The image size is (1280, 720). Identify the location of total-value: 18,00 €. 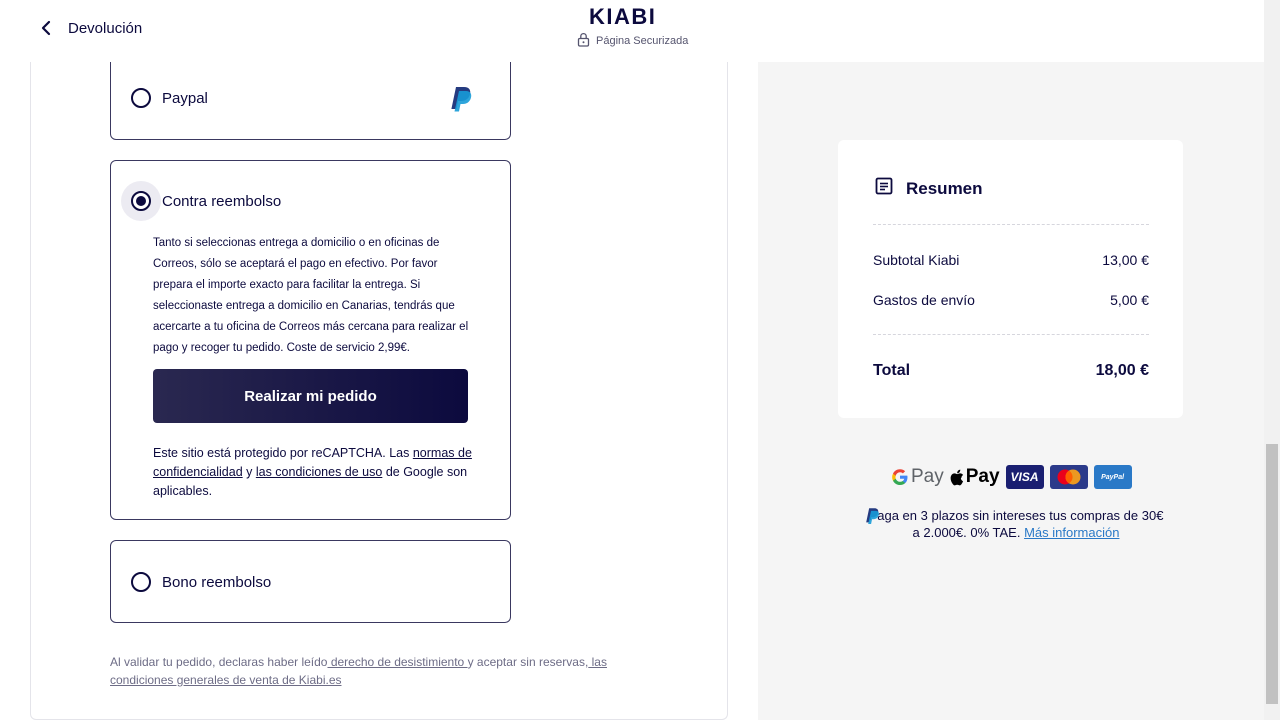
(1122, 370).